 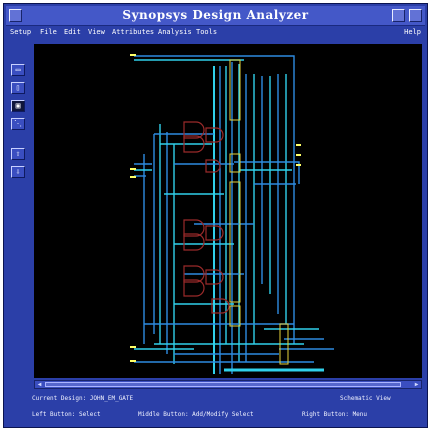 I want to click on scroll-right-icon: ▶, so click(x=416, y=384).